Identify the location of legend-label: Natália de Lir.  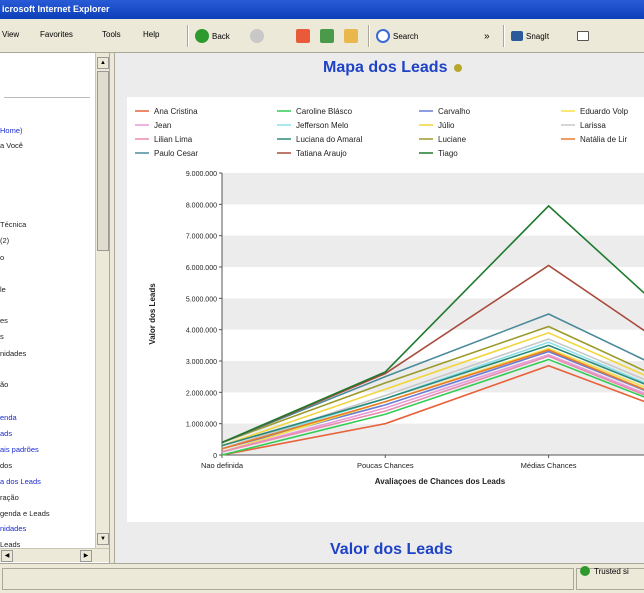
(603, 139).